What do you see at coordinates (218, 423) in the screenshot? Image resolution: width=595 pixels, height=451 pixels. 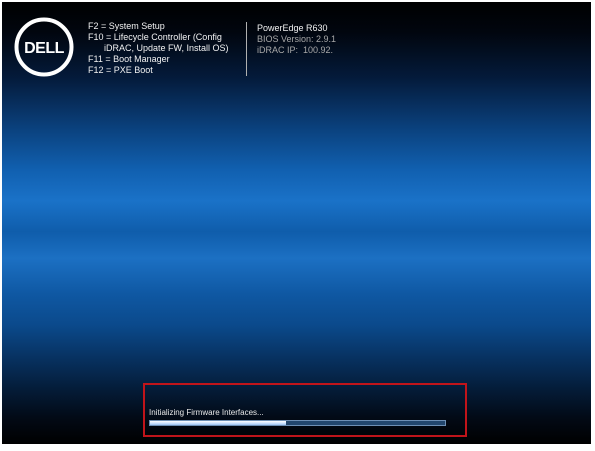 I see `progress-bar-fill` at bounding box center [218, 423].